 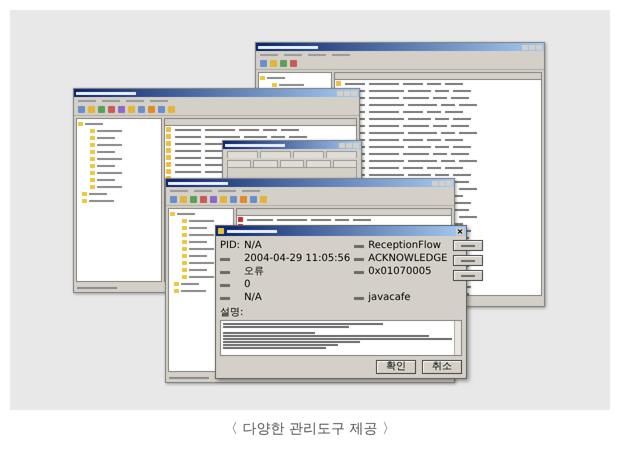 What do you see at coordinates (442, 367) in the screenshot?
I see `dialog-button: 취소` at bounding box center [442, 367].